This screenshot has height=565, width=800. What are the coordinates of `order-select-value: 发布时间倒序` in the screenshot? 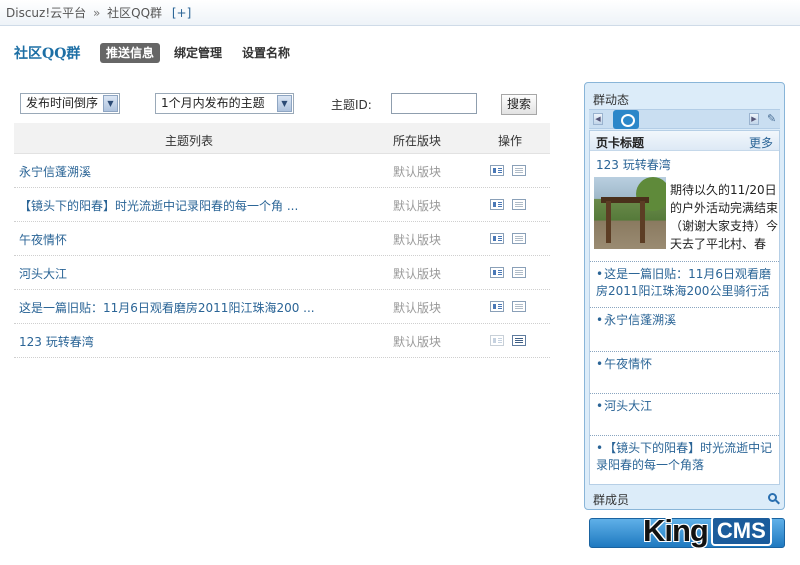 It's located at (62, 103).